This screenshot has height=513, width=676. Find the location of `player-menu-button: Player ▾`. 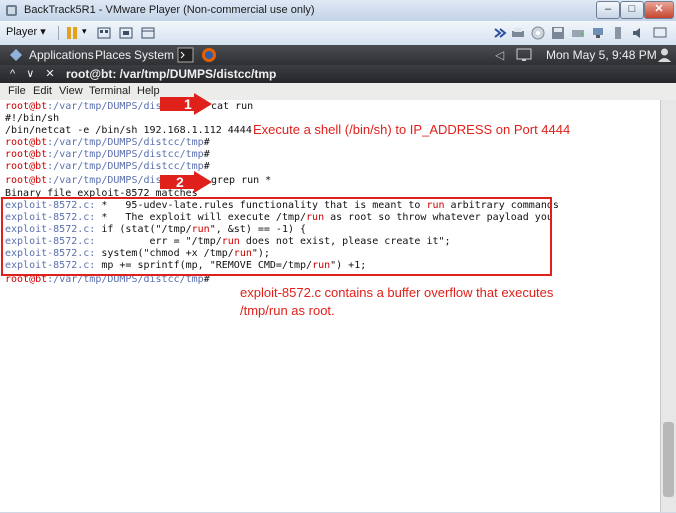

player-menu-button: Player ▾ is located at coordinates (26, 31).